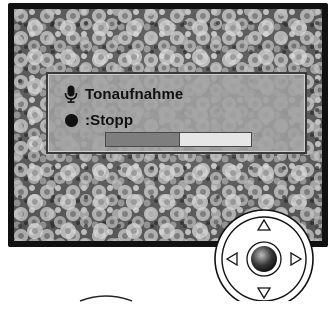  What do you see at coordinates (71, 94) in the screenshot?
I see `microphone-icon` at bounding box center [71, 94].